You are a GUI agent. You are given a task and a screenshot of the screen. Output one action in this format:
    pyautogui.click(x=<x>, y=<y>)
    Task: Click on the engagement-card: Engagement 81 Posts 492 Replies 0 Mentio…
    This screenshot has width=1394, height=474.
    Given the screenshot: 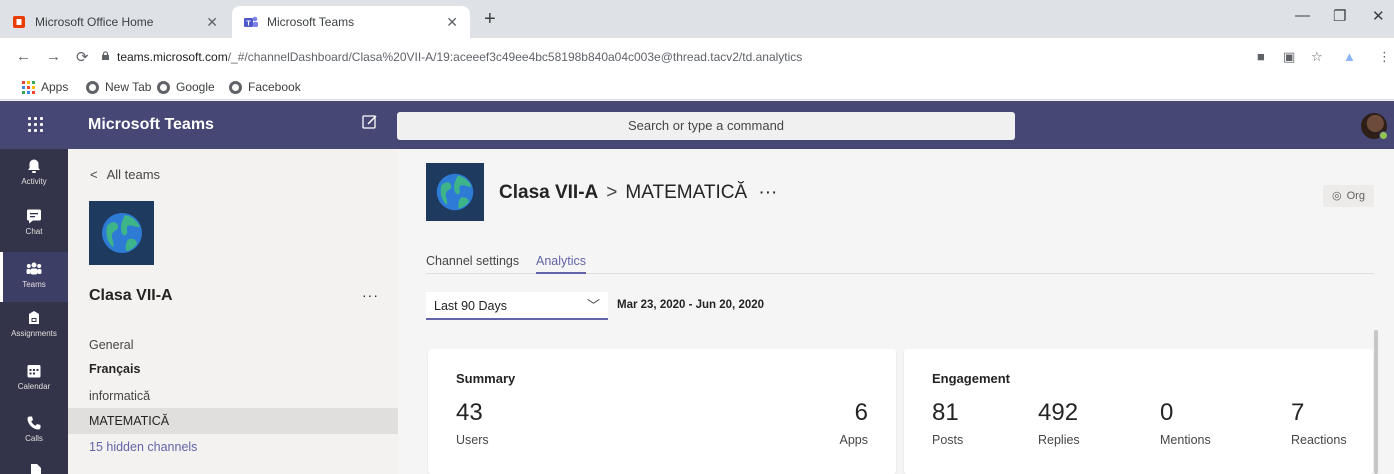 What is the action you would take?
    pyautogui.click(x=1138, y=411)
    